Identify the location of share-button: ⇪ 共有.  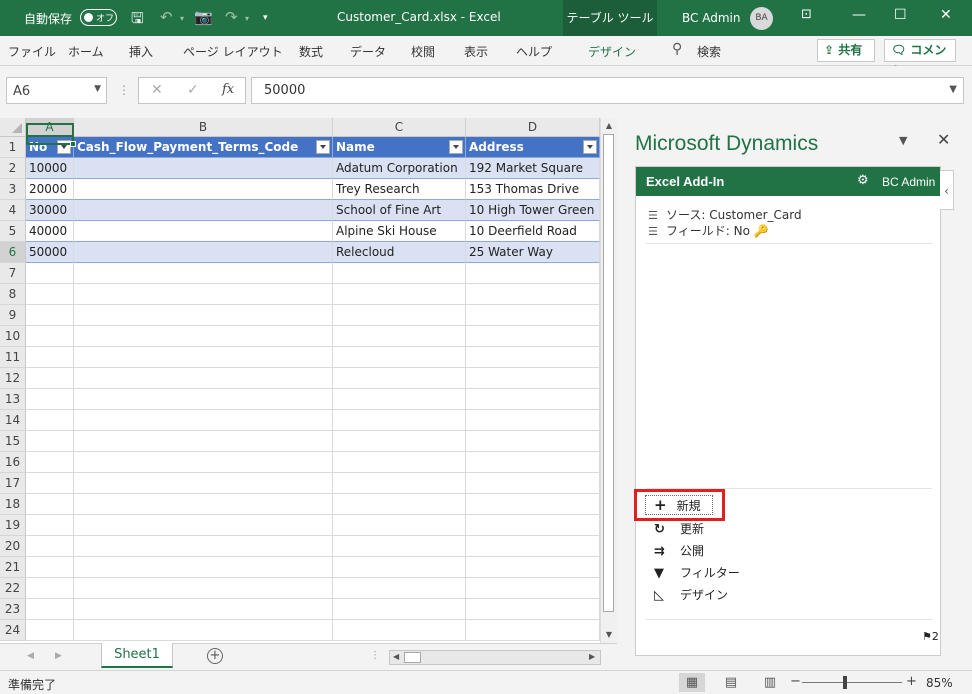
(846, 50).